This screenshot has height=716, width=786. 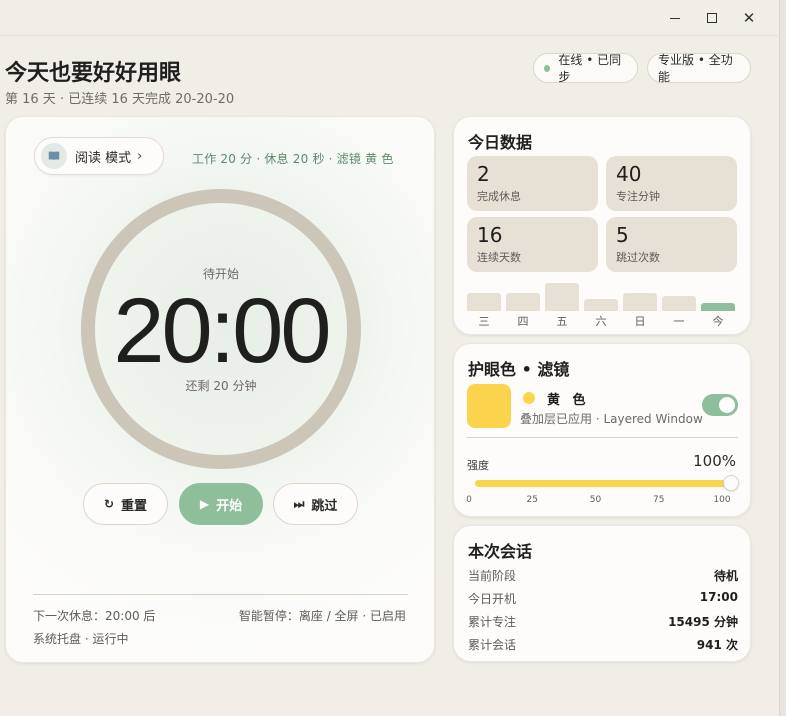 I want to click on chart-bar-五, so click(x=562, y=297).